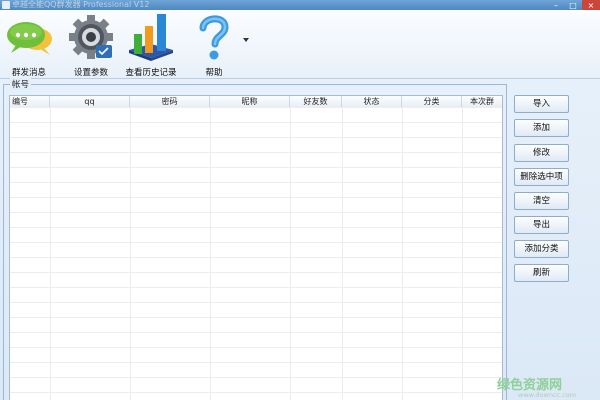 Image resolution: width=600 pixels, height=400 pixels. What do you see at coordinates (151, 73) in the screenshot?
I see `toolbar-label: 查看历史记录` at bounding box center [151, 73].